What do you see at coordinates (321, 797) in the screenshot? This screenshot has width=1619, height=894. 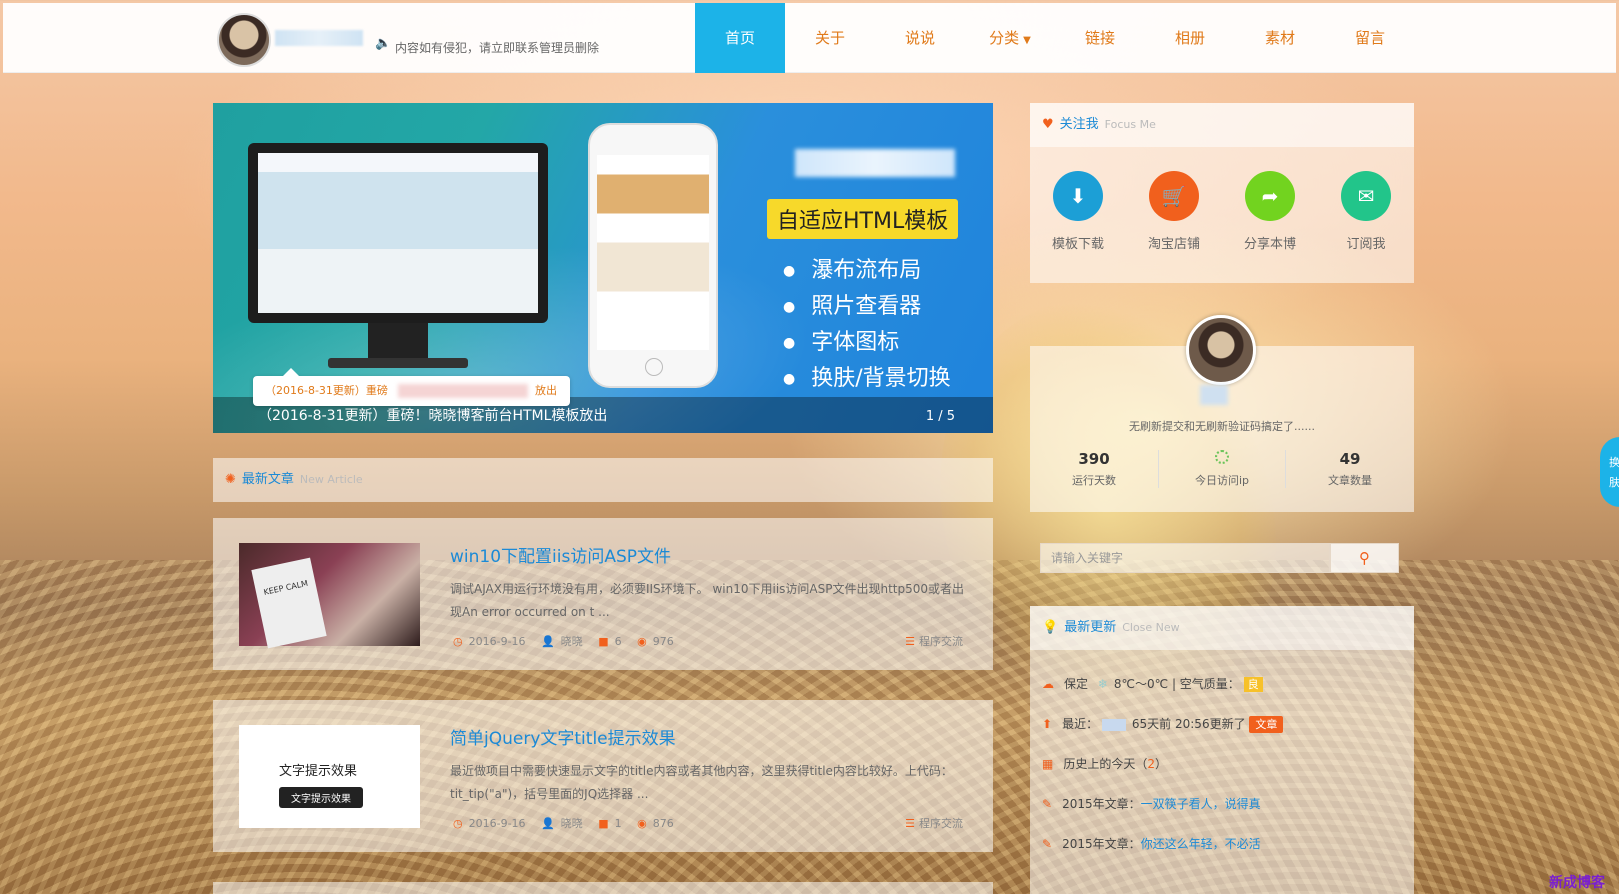 I see `thumb-tooltip: 文字提示效果` at bounding box center [321, 797].